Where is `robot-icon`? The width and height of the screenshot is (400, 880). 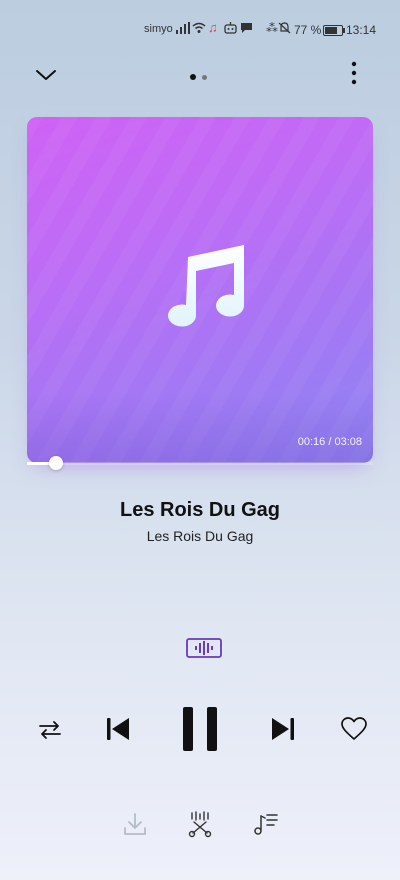
robot-icon is located at coordinates (230, 28).